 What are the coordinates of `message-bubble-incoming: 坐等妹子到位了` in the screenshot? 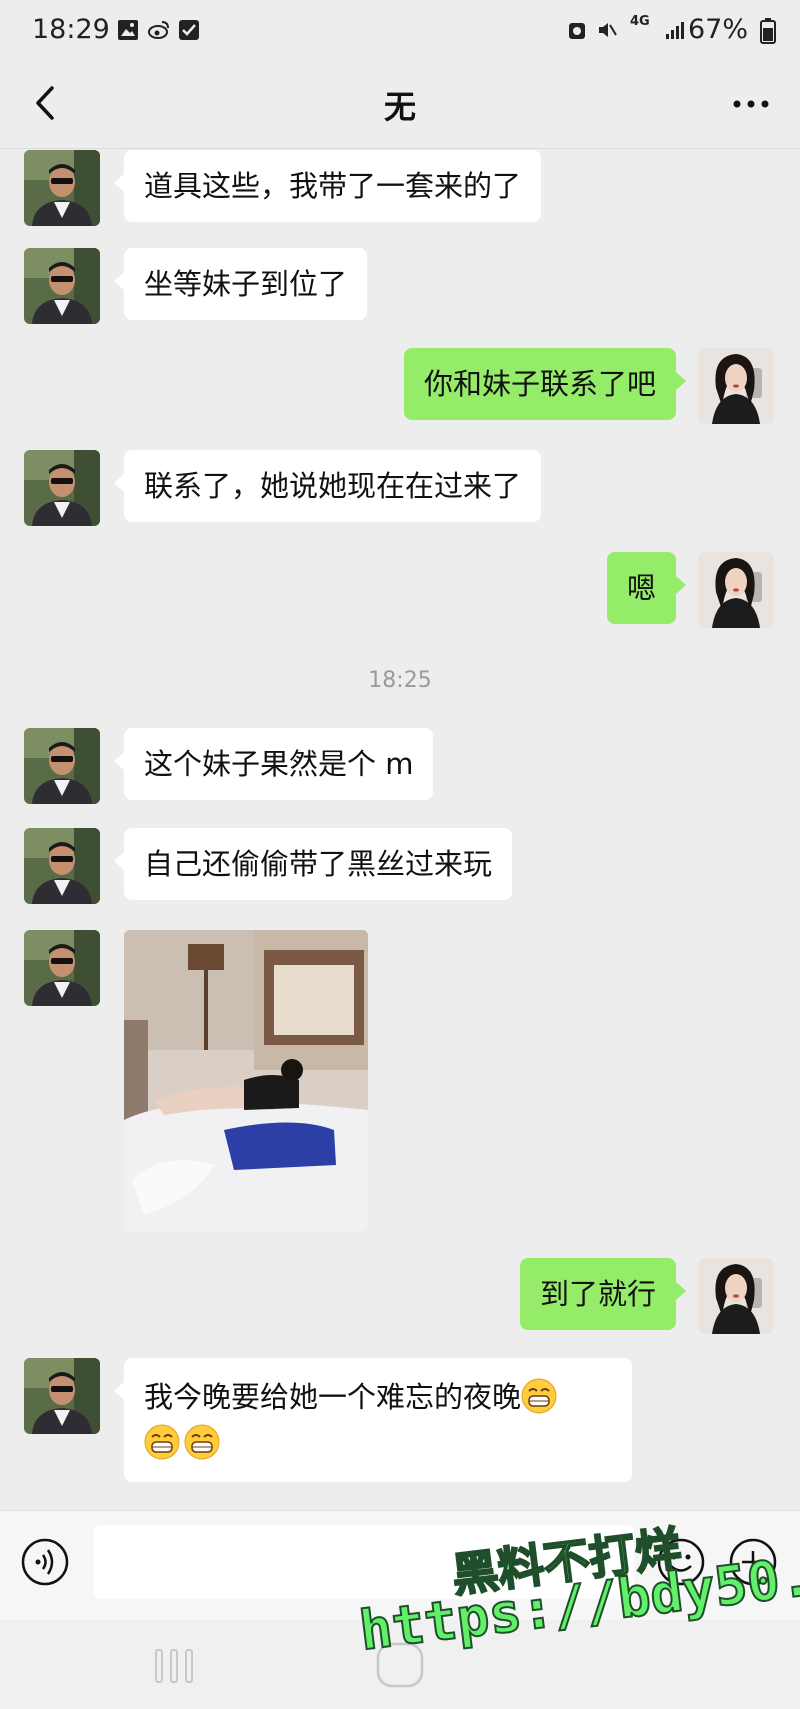 It's located at (240, 284).